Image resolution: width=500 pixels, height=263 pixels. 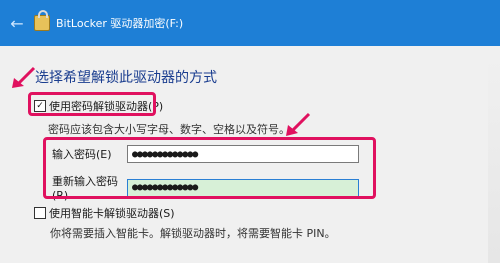 What do you see at coordinates (126, 78) in the screenshot?
I see `page-heading: 选择希望解锁此驱动器的方式` at bounding box center [126, 78].